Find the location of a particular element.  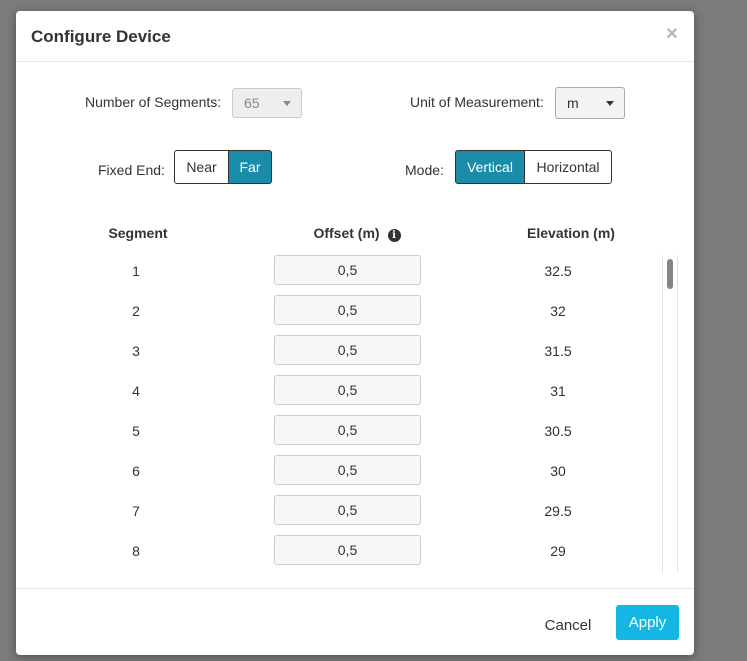

table-row: 1 32.5 is located at coordinates (341, 273).